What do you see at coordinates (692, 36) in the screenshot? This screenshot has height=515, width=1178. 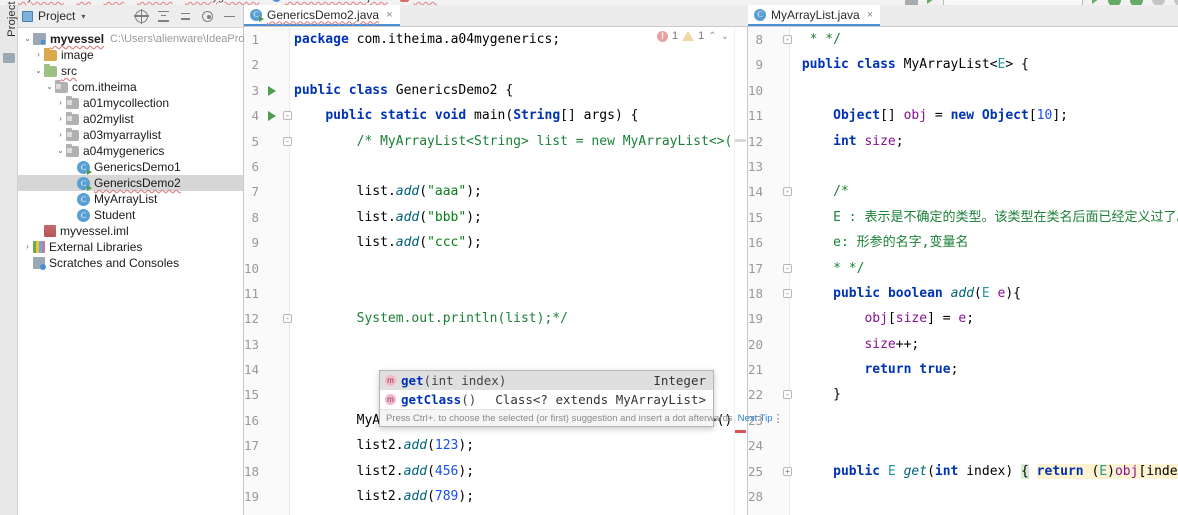 I see `inspection-widget: ! 1 1 ⌃ ⌄` at bounding box center [692, 36].